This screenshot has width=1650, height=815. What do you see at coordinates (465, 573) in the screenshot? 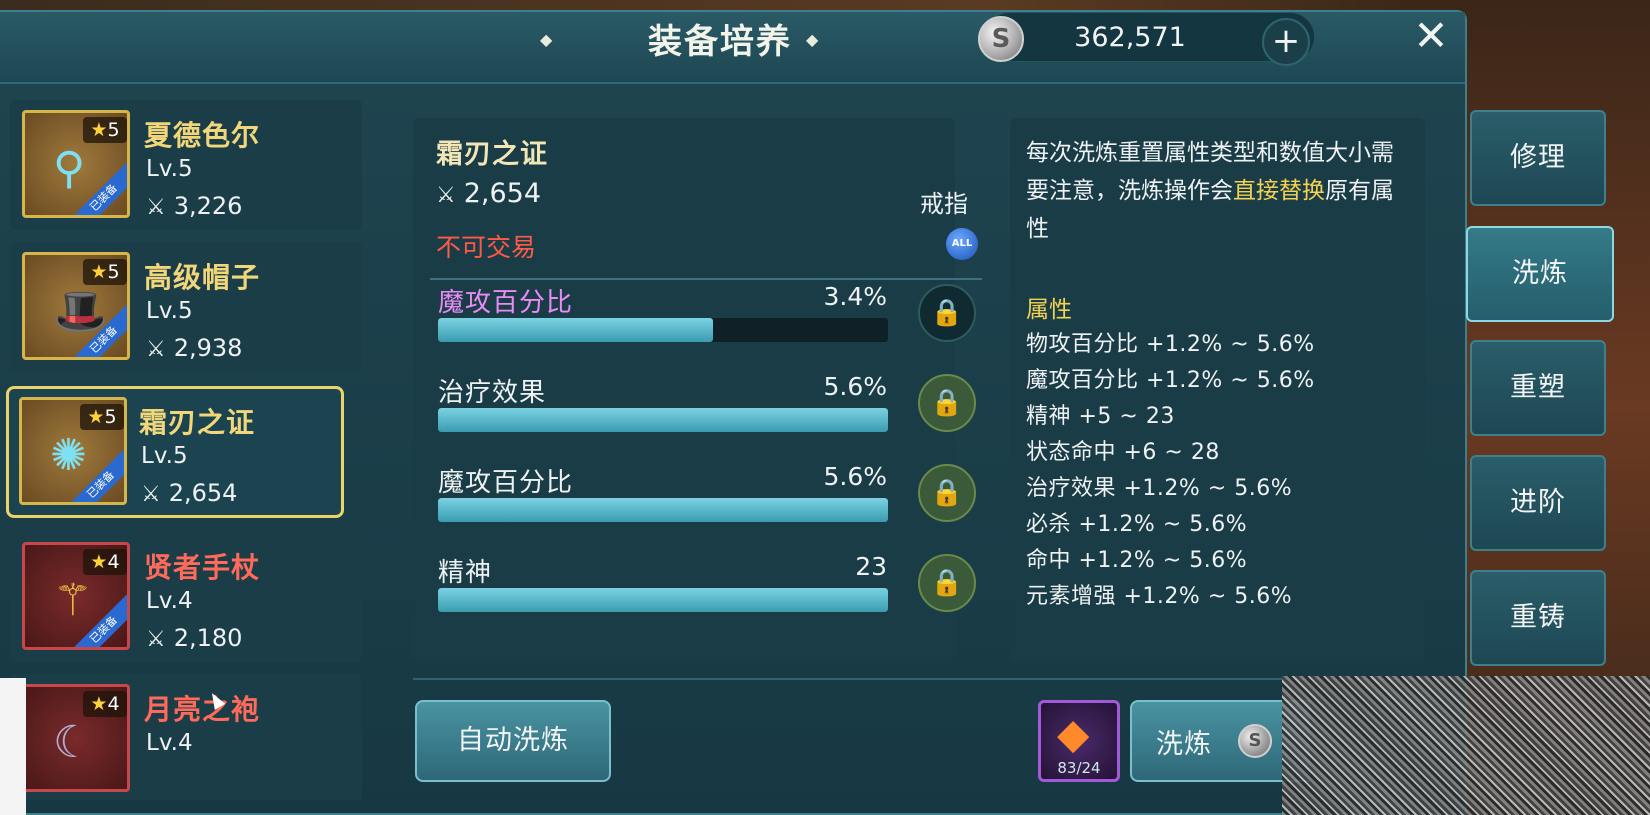
I see `attribute-name: 精神` at bounding box center [465, 573].